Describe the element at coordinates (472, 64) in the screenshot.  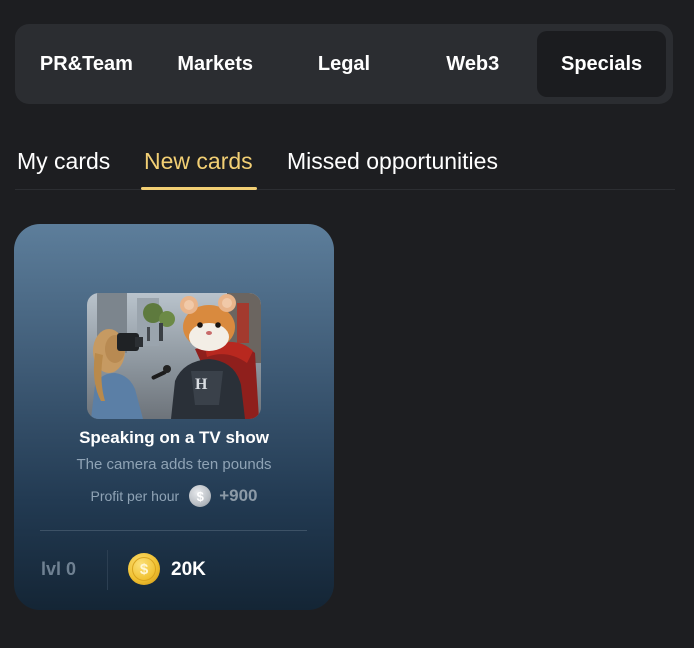
I see `tab-web3: Web3` at that location.